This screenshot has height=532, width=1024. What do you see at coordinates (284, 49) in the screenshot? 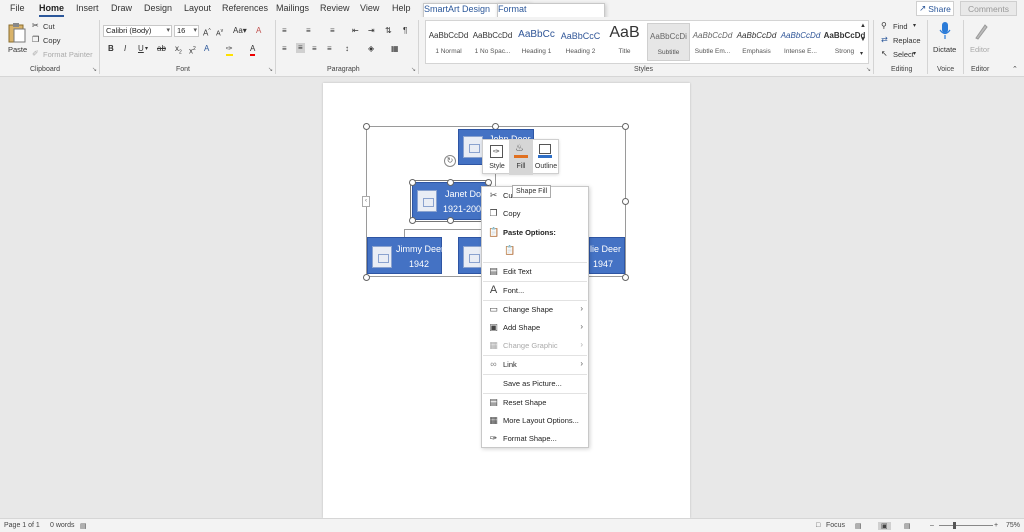
I see `align-left-icon: ≡` at bounding box center [284, 49].